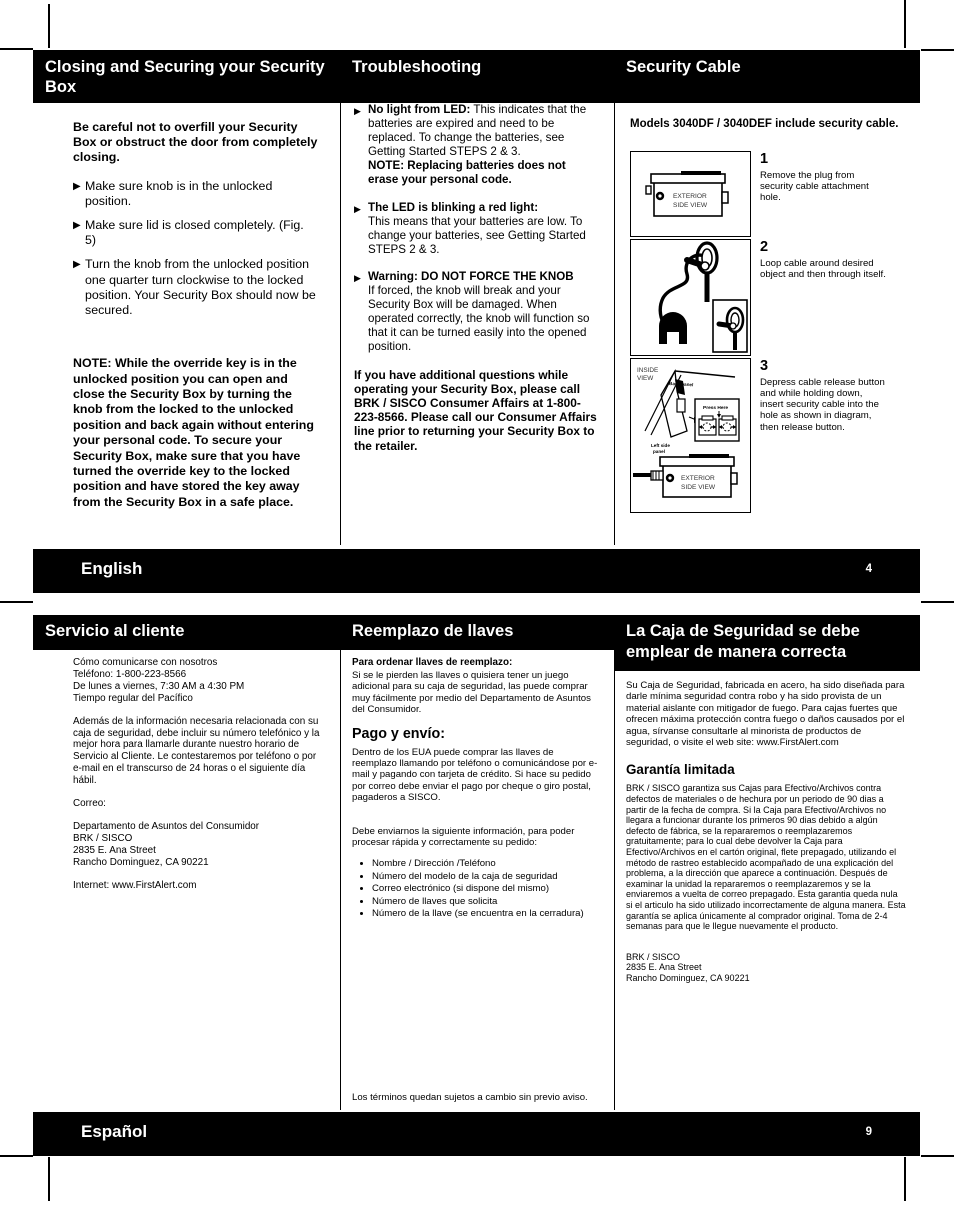  I want to click on section-header-closing-securing-label: Closing and Securing your Security Box, so click(185, 77).